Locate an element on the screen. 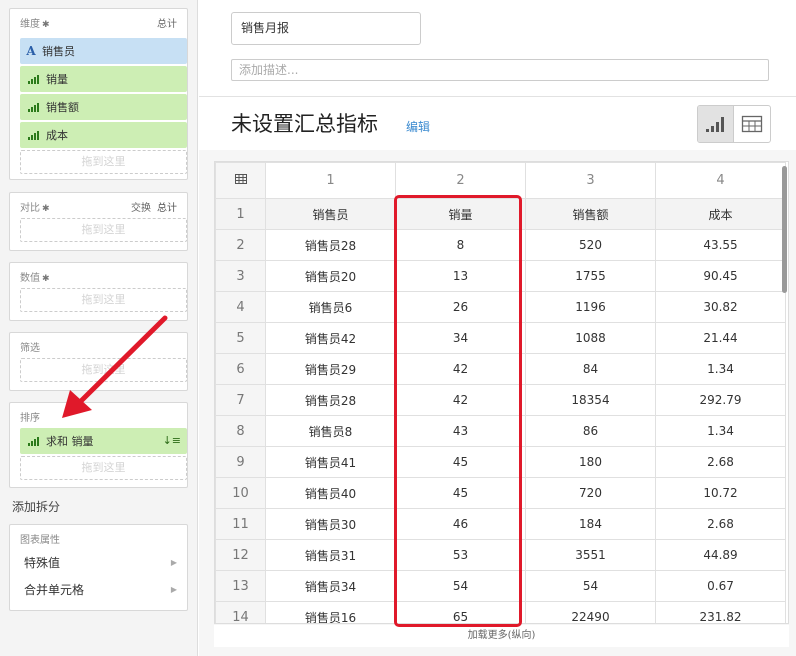  dimensions-drop-zone: 拖到这里 is located at coordinates (103, 162).